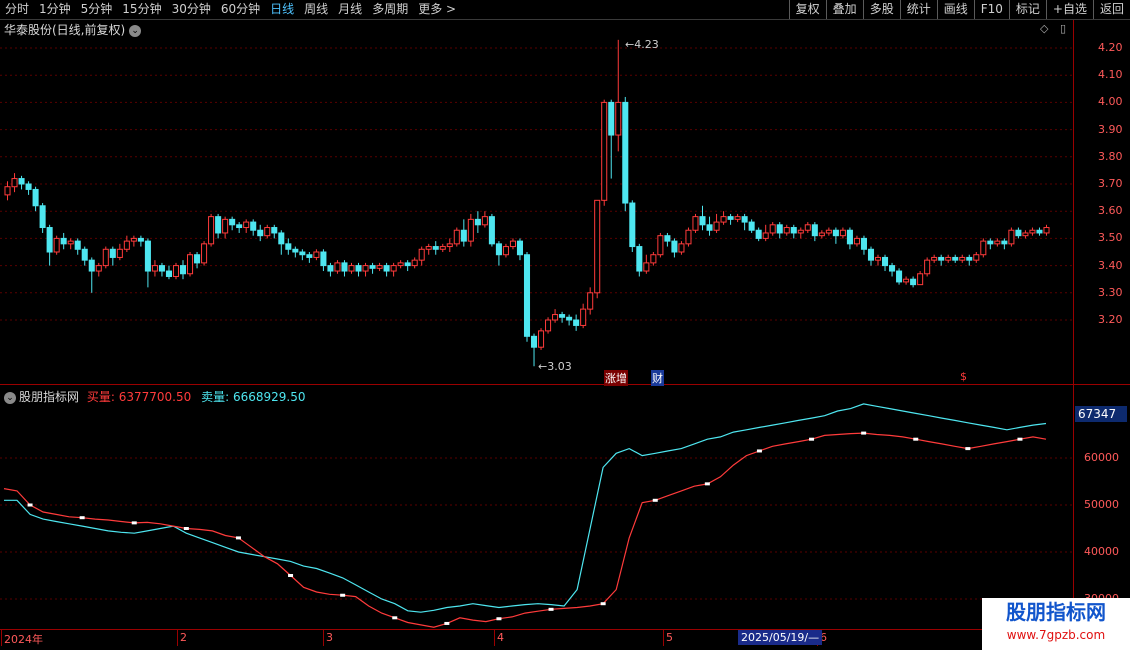 The height and width of the screenshot is (650, 1130). Describe the element at coordinates (10, 397) in the screenshot. I see `chevron-down-icon: ⌄` at that location.